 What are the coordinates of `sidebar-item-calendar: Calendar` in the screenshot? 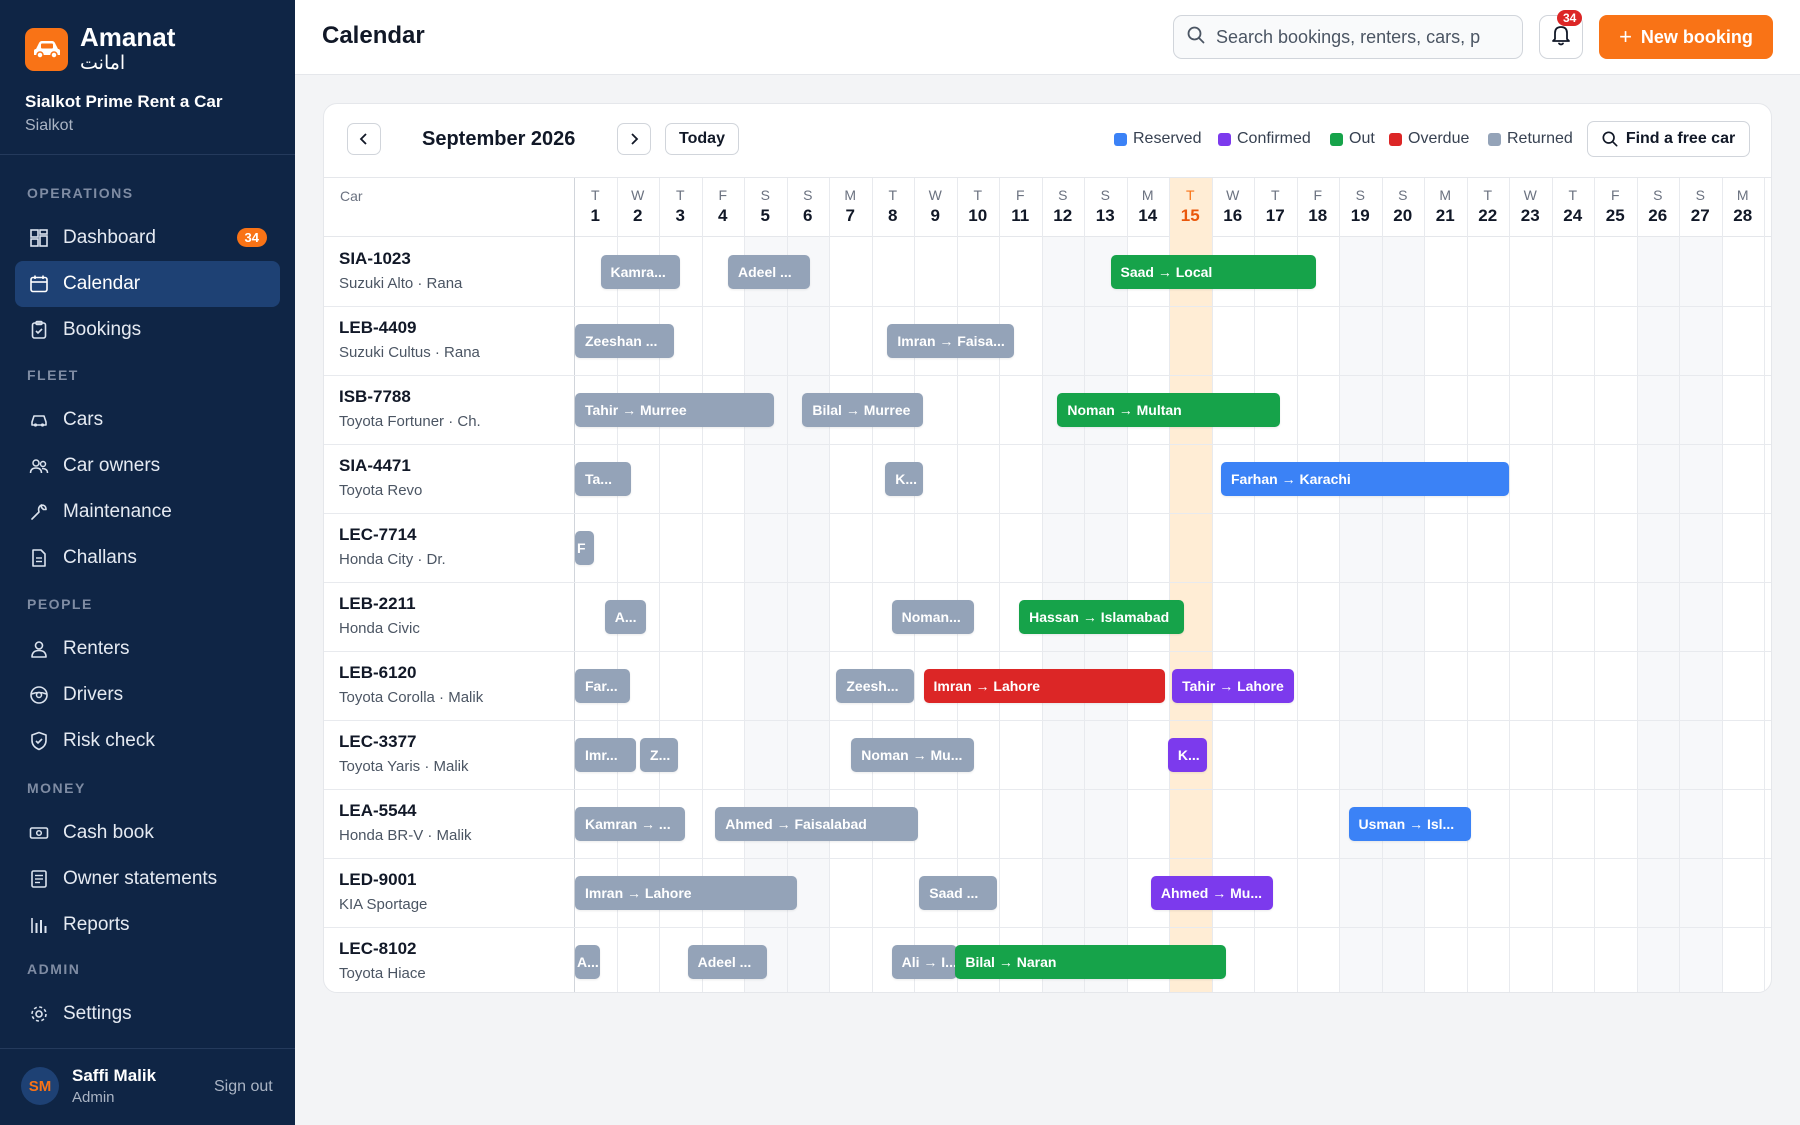 It's located at (147, 284).